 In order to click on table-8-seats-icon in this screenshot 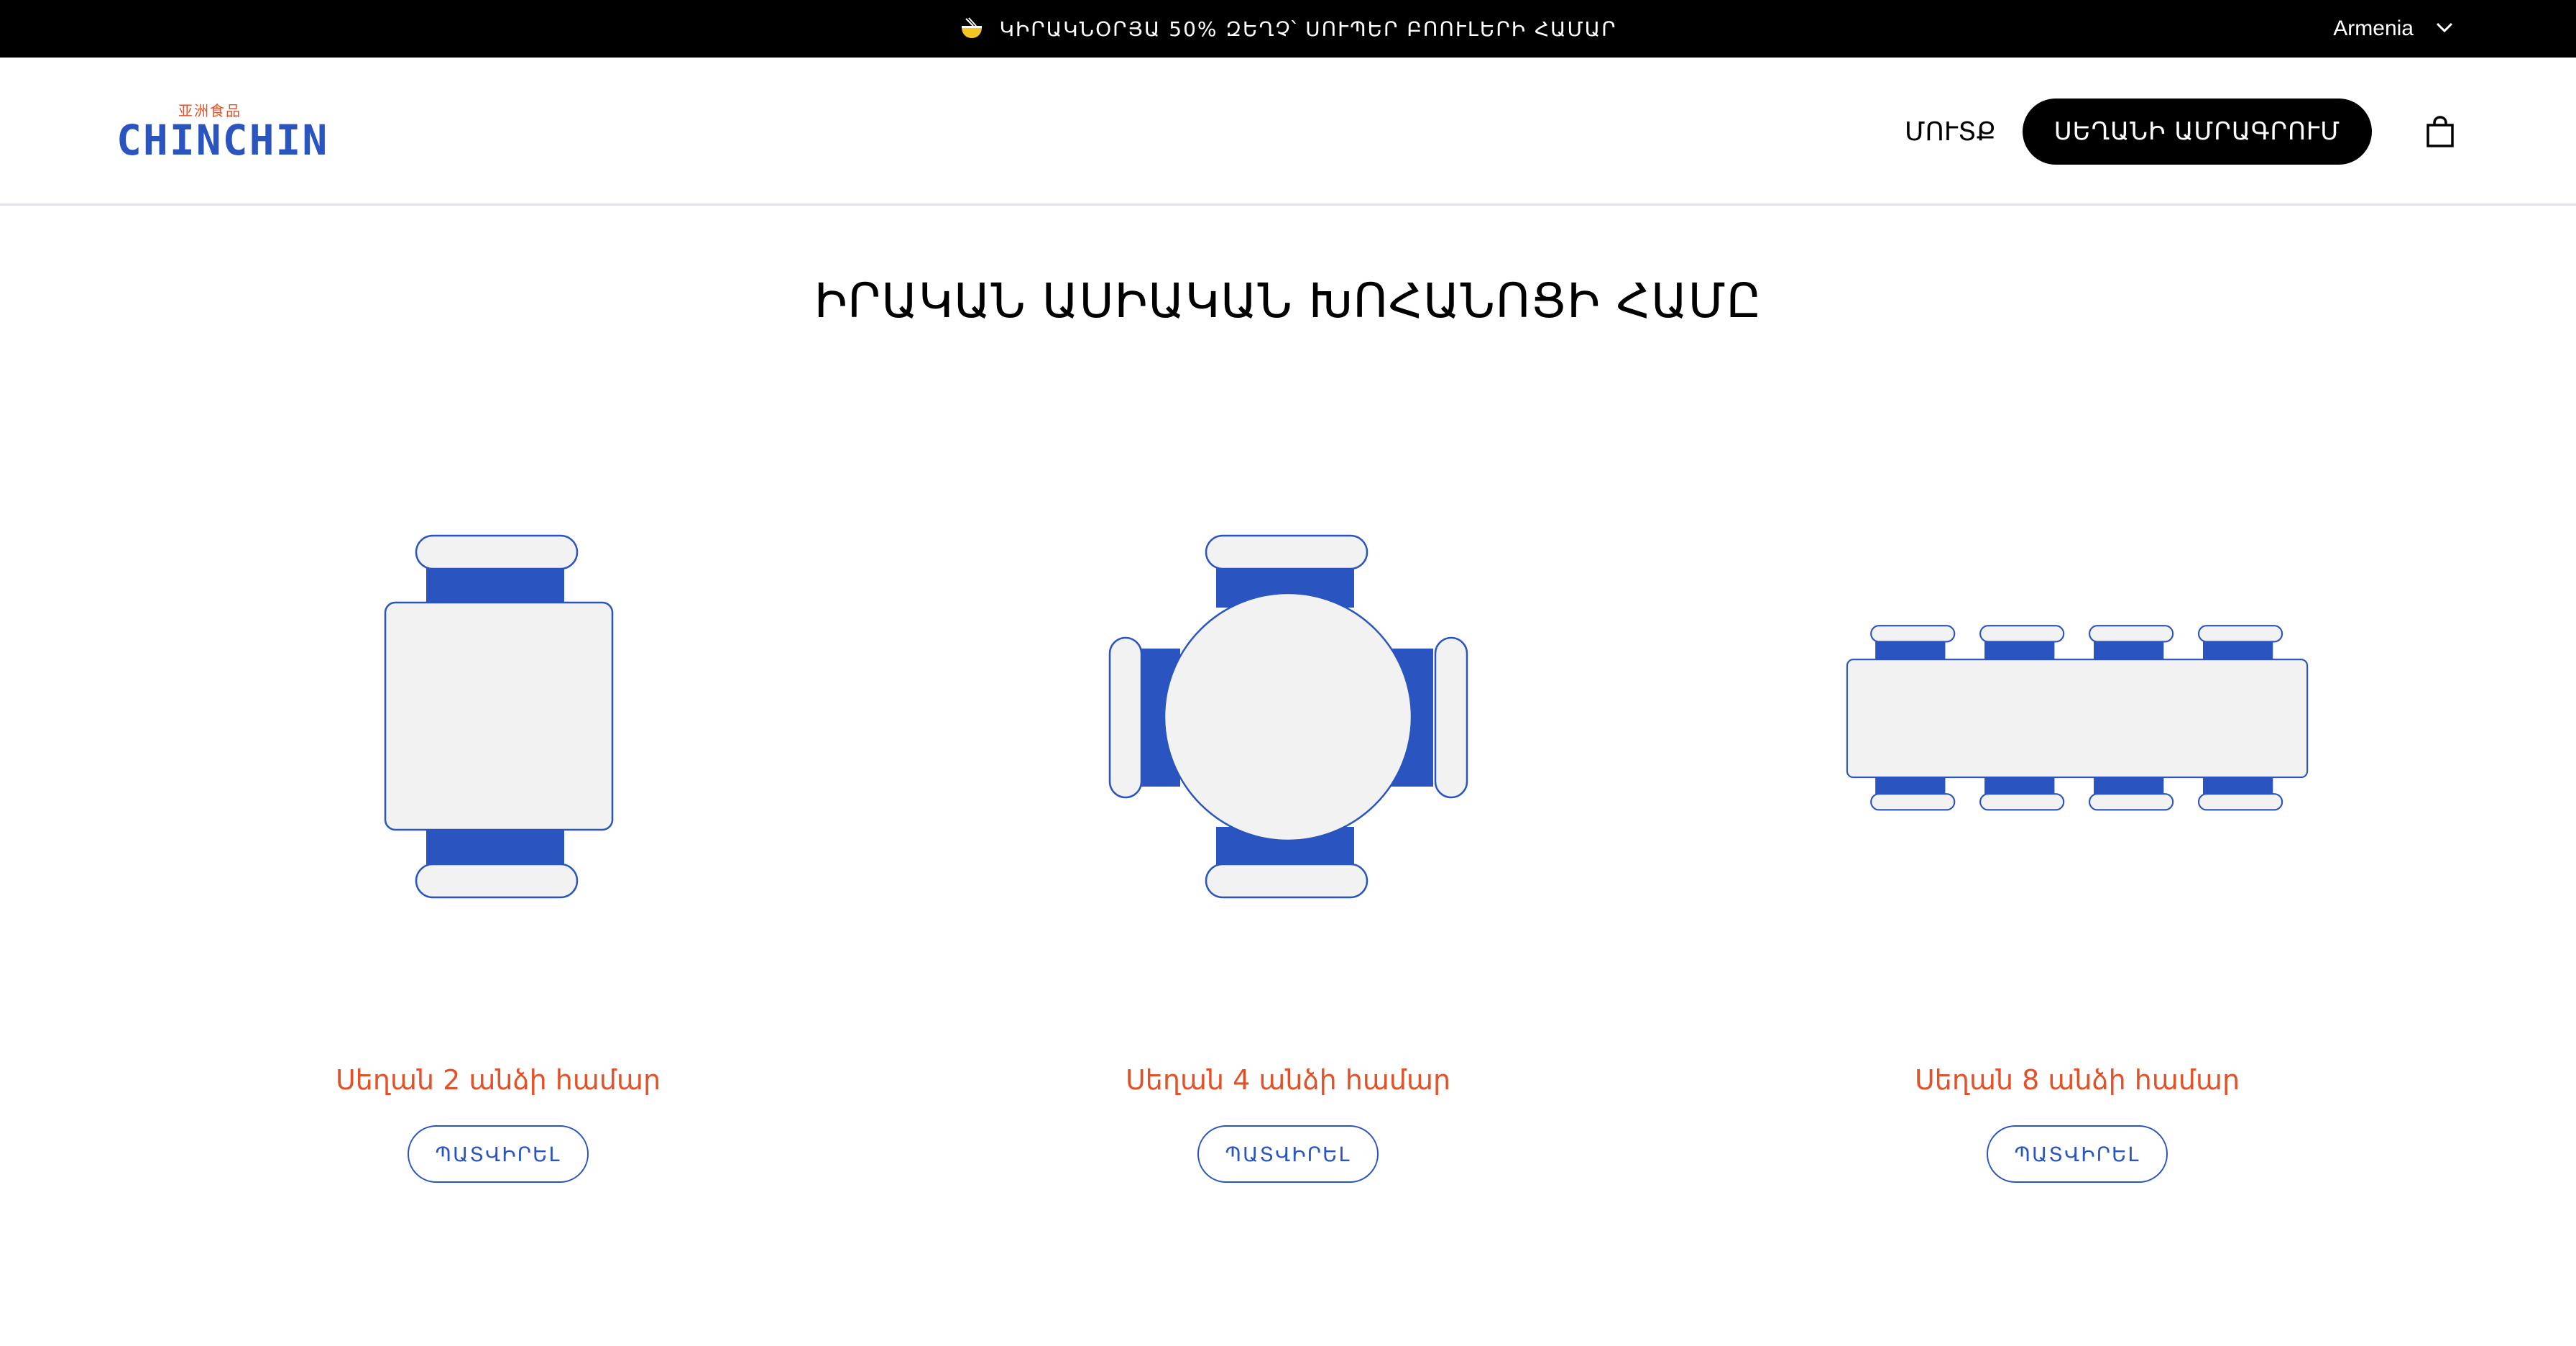, I will do `click(2077, 719)`.